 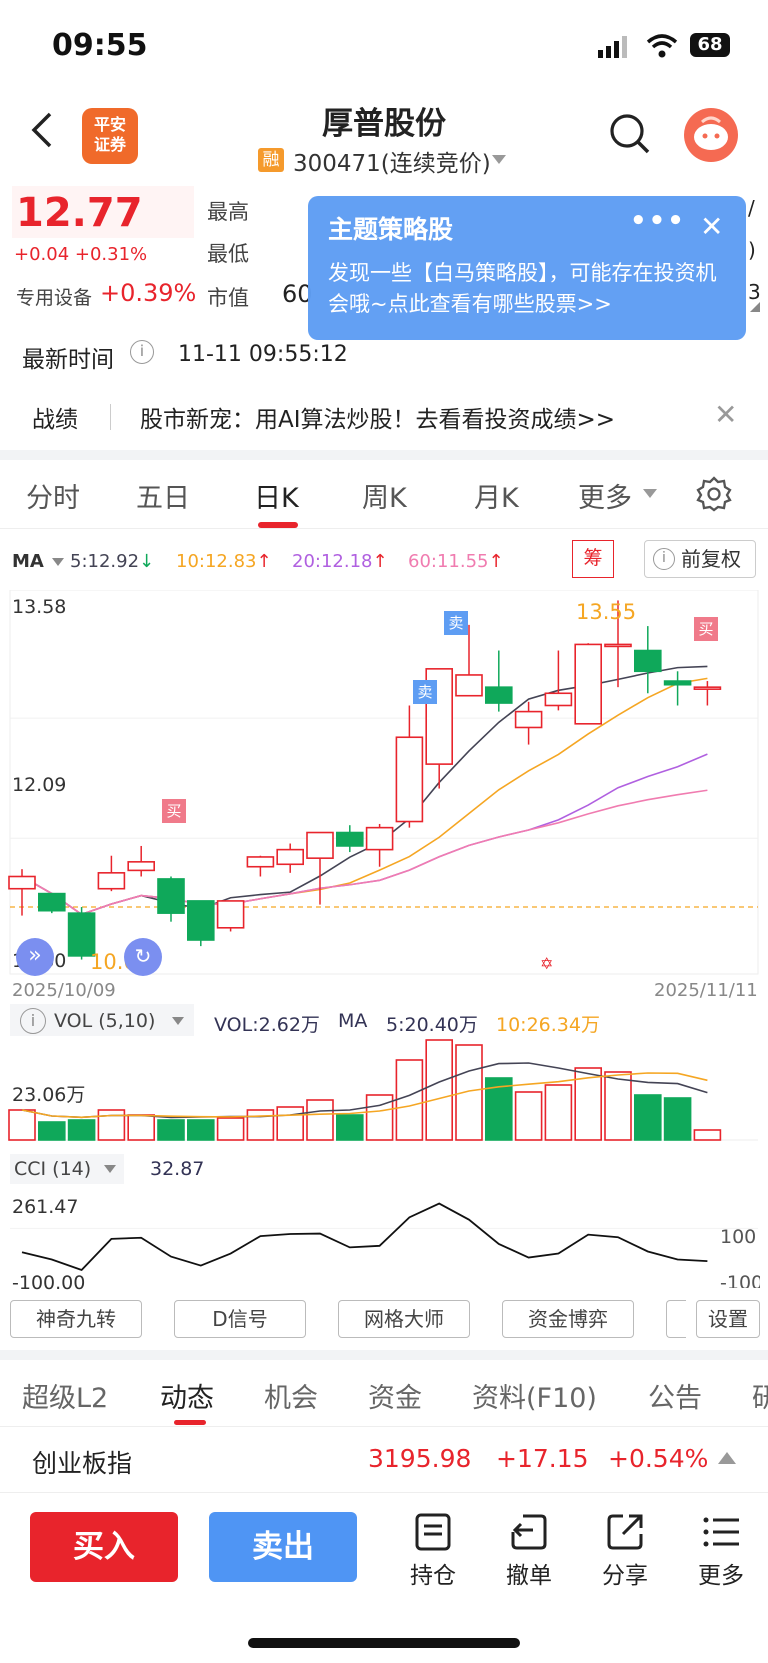 I want to click on tab-opportunity: 机会, so click(x=291, y=1395).